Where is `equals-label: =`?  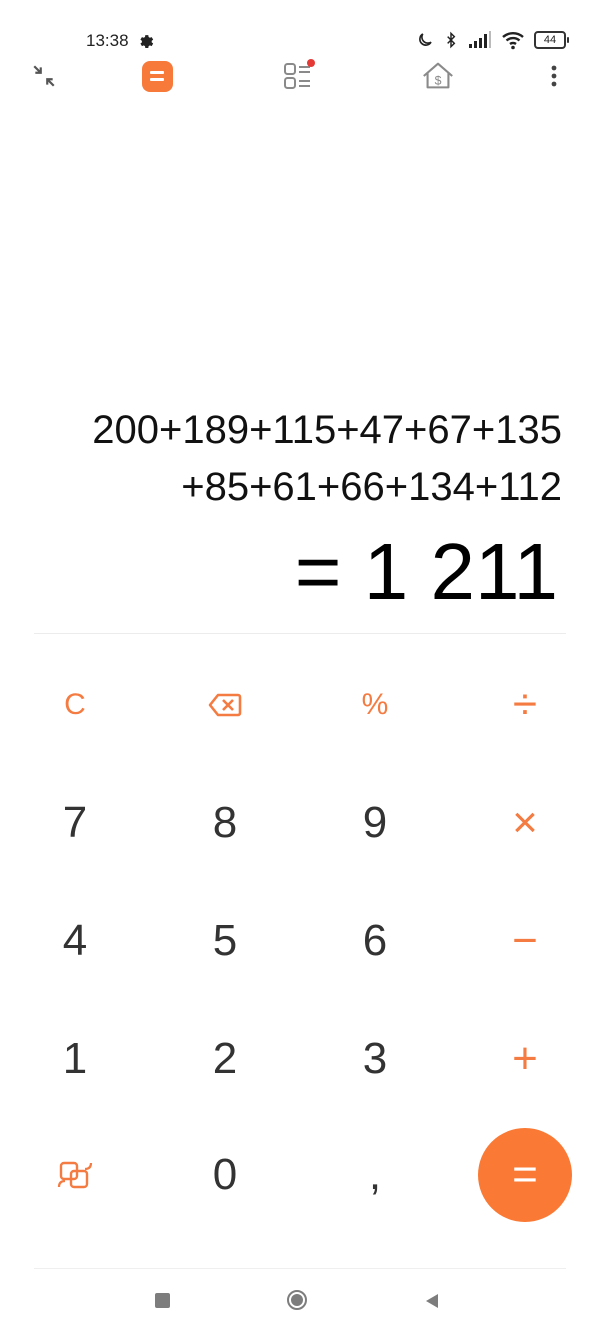 equals-label: = is located at coordinates (525, 1174).